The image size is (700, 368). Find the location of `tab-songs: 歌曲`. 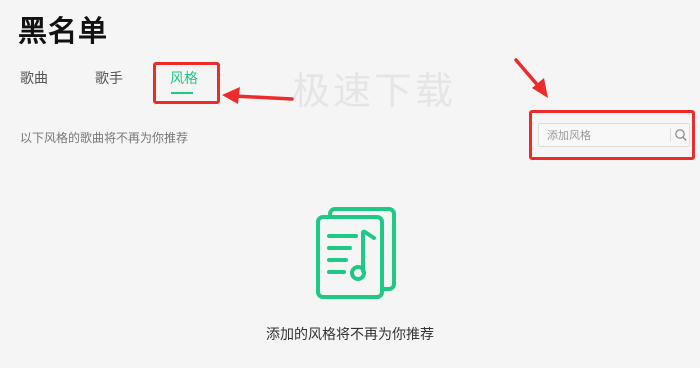

tab-songs: 歌曲 is located at coordinates (34, 78).